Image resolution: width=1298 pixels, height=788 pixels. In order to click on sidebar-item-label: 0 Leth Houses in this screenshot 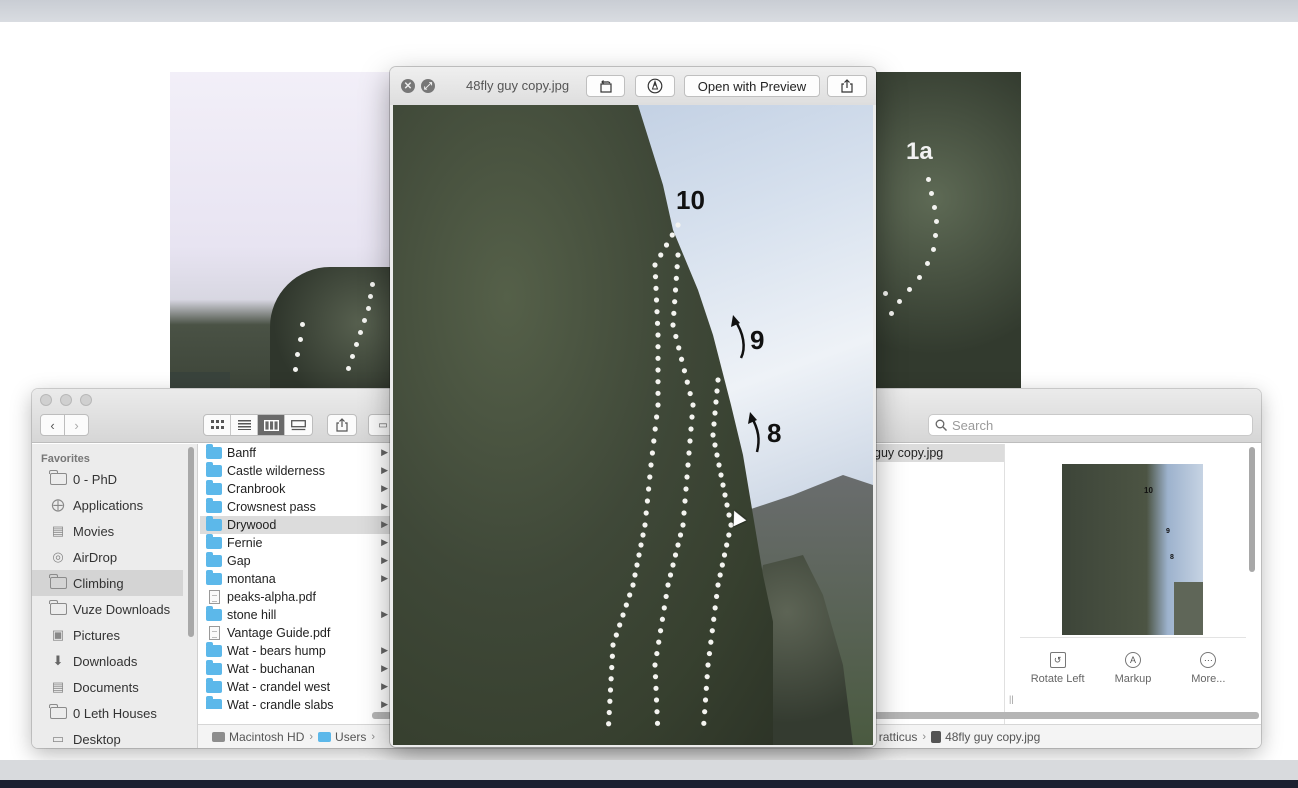, I will do `click(115, 713)`.